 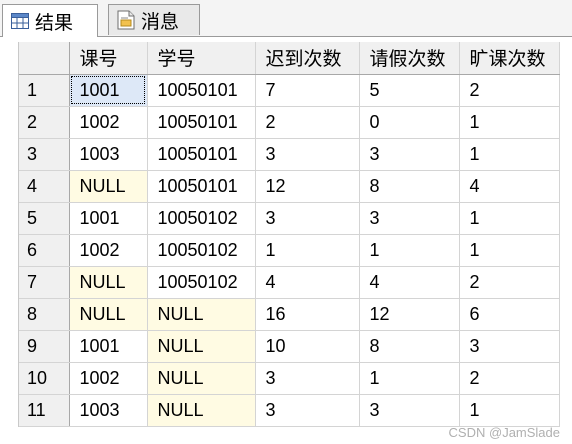 I want to click on corner-cell, so click(x=44, y=58).